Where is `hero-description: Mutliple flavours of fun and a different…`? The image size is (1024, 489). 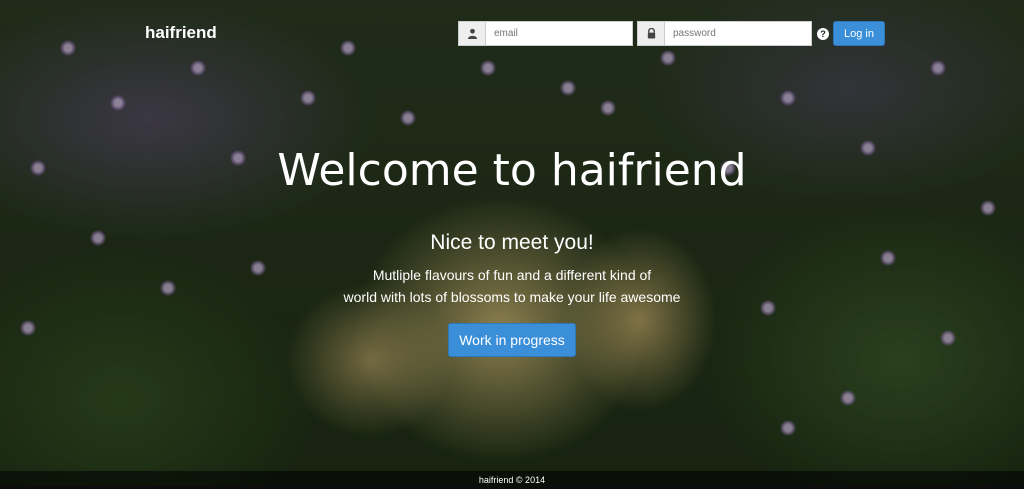
hero-description: Mutliple flavours of fun and a different… is located at coordinates (512, 286).